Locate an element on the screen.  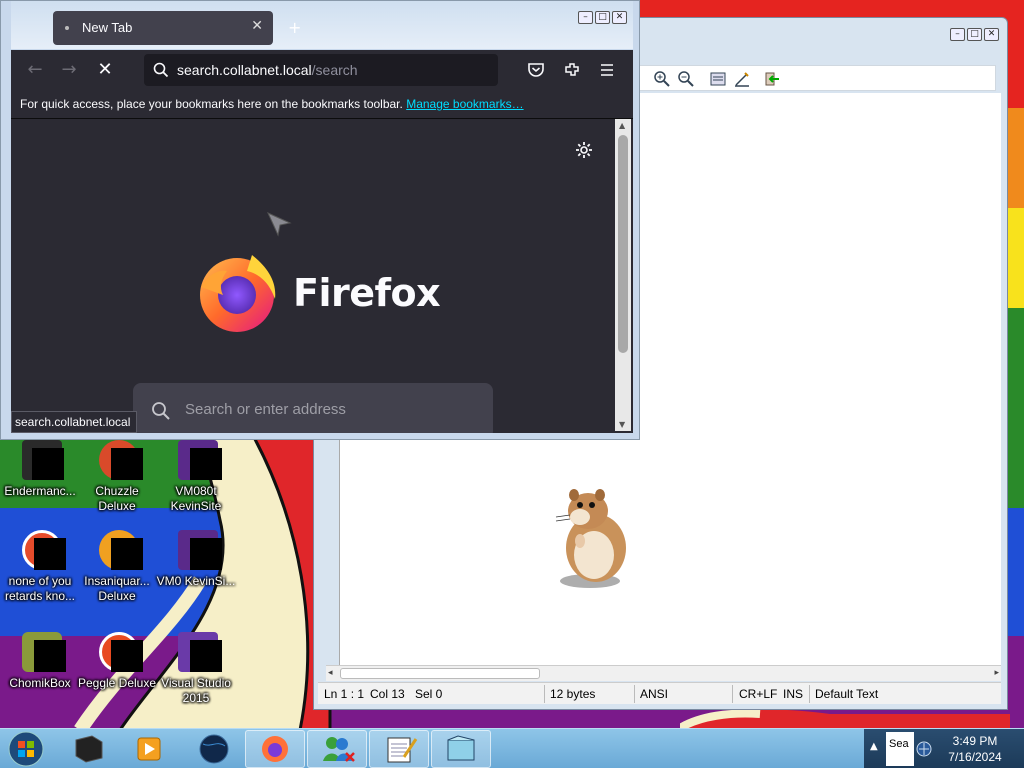
messenger-icon is located at coordinates (339, 749).